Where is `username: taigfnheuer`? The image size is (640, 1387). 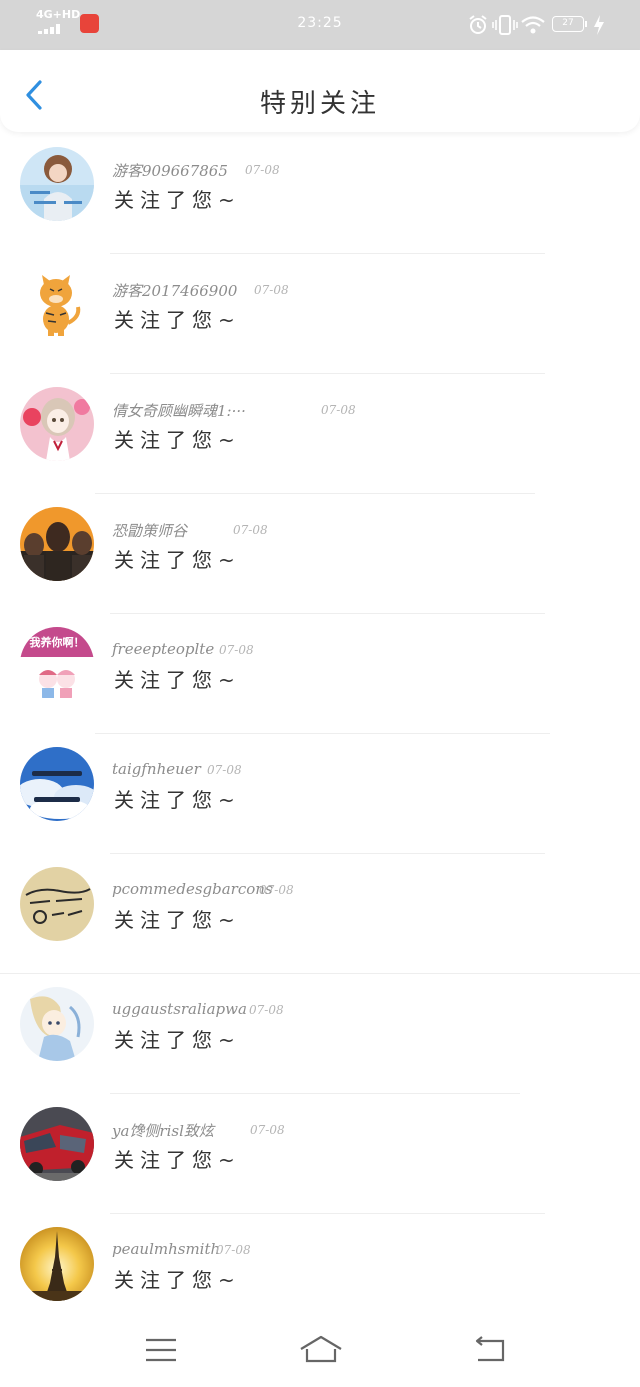
username: taigfnheuer is located at coordinates (156, 769).